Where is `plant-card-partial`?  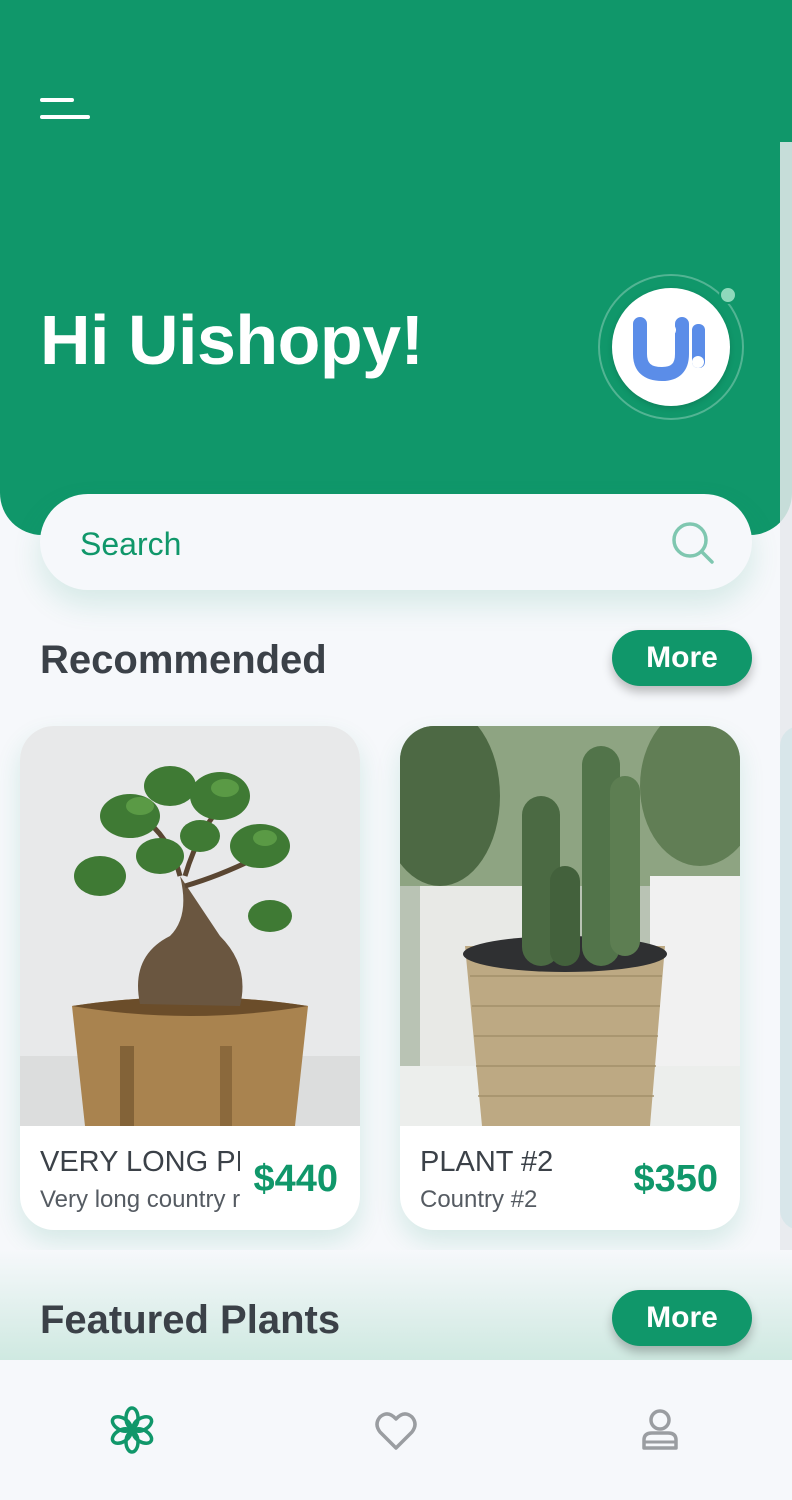 plant-card-partial is located at coordinates (786, 978).